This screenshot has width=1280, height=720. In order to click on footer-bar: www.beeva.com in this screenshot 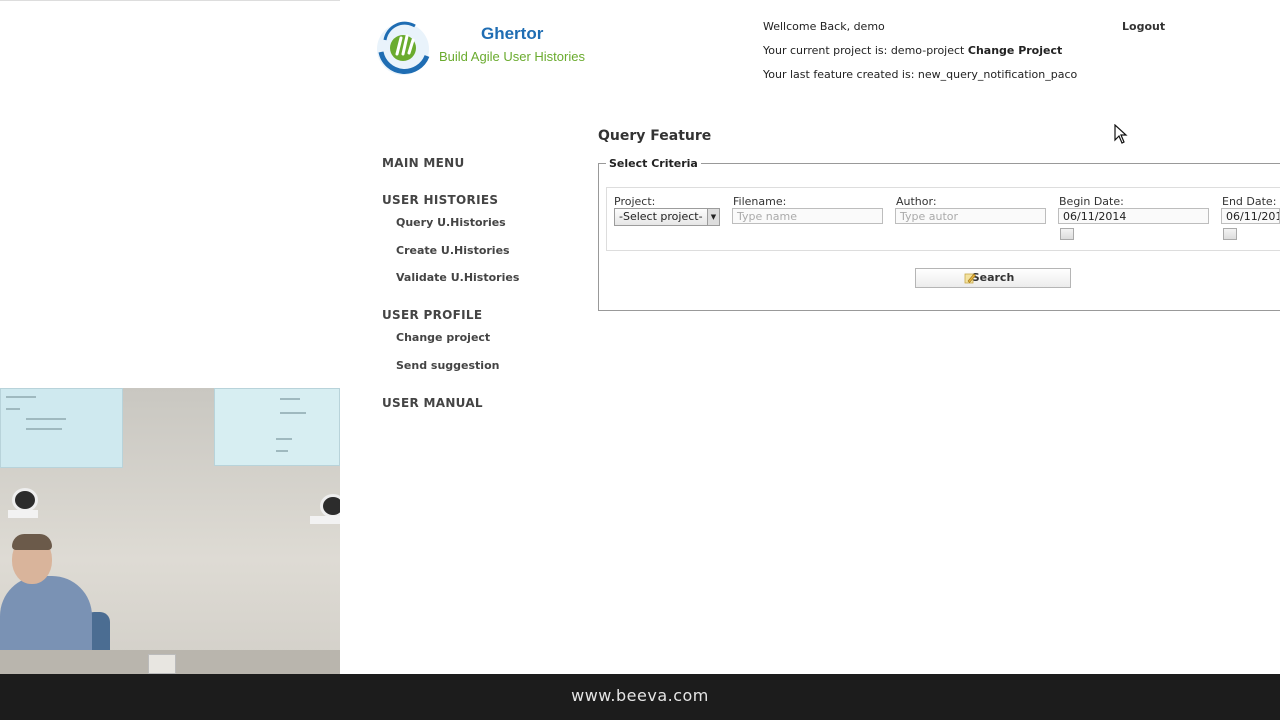, I will do `click(640, 697)`.